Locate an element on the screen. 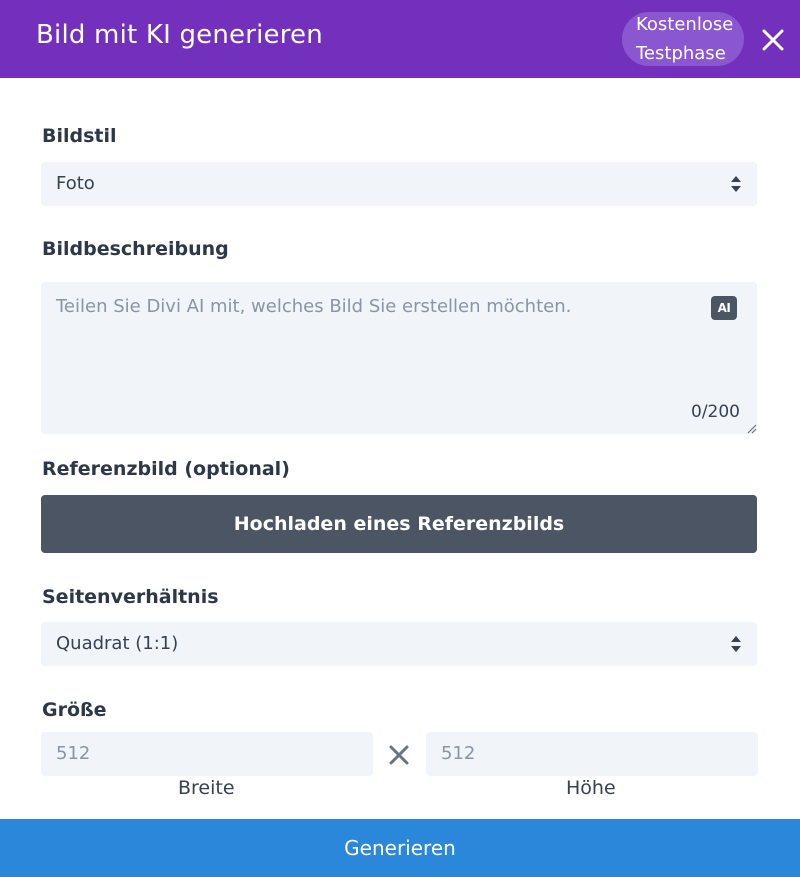  width-value: 512 is located at coordinates (73, 753).